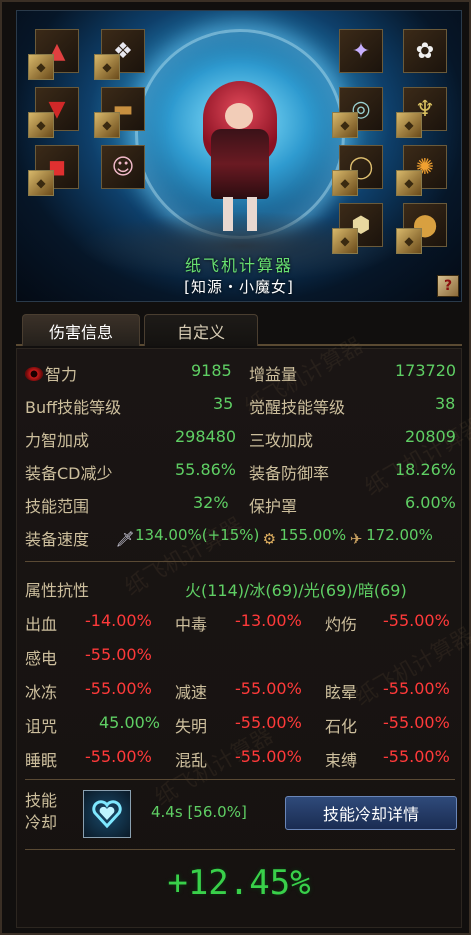  I want to click on resistance-values: 火(114)/冰(69)/光(69)/暗(69), so click(296, 590).